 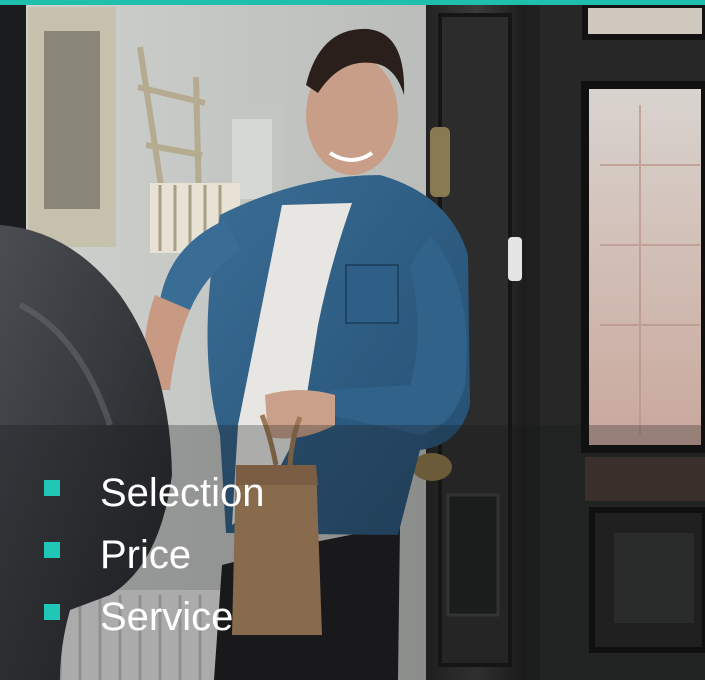 What do you see at coordinates (146, 555) in the screenshot?
I see `bullet-label-price: Price` at bounding box center [146, 555].